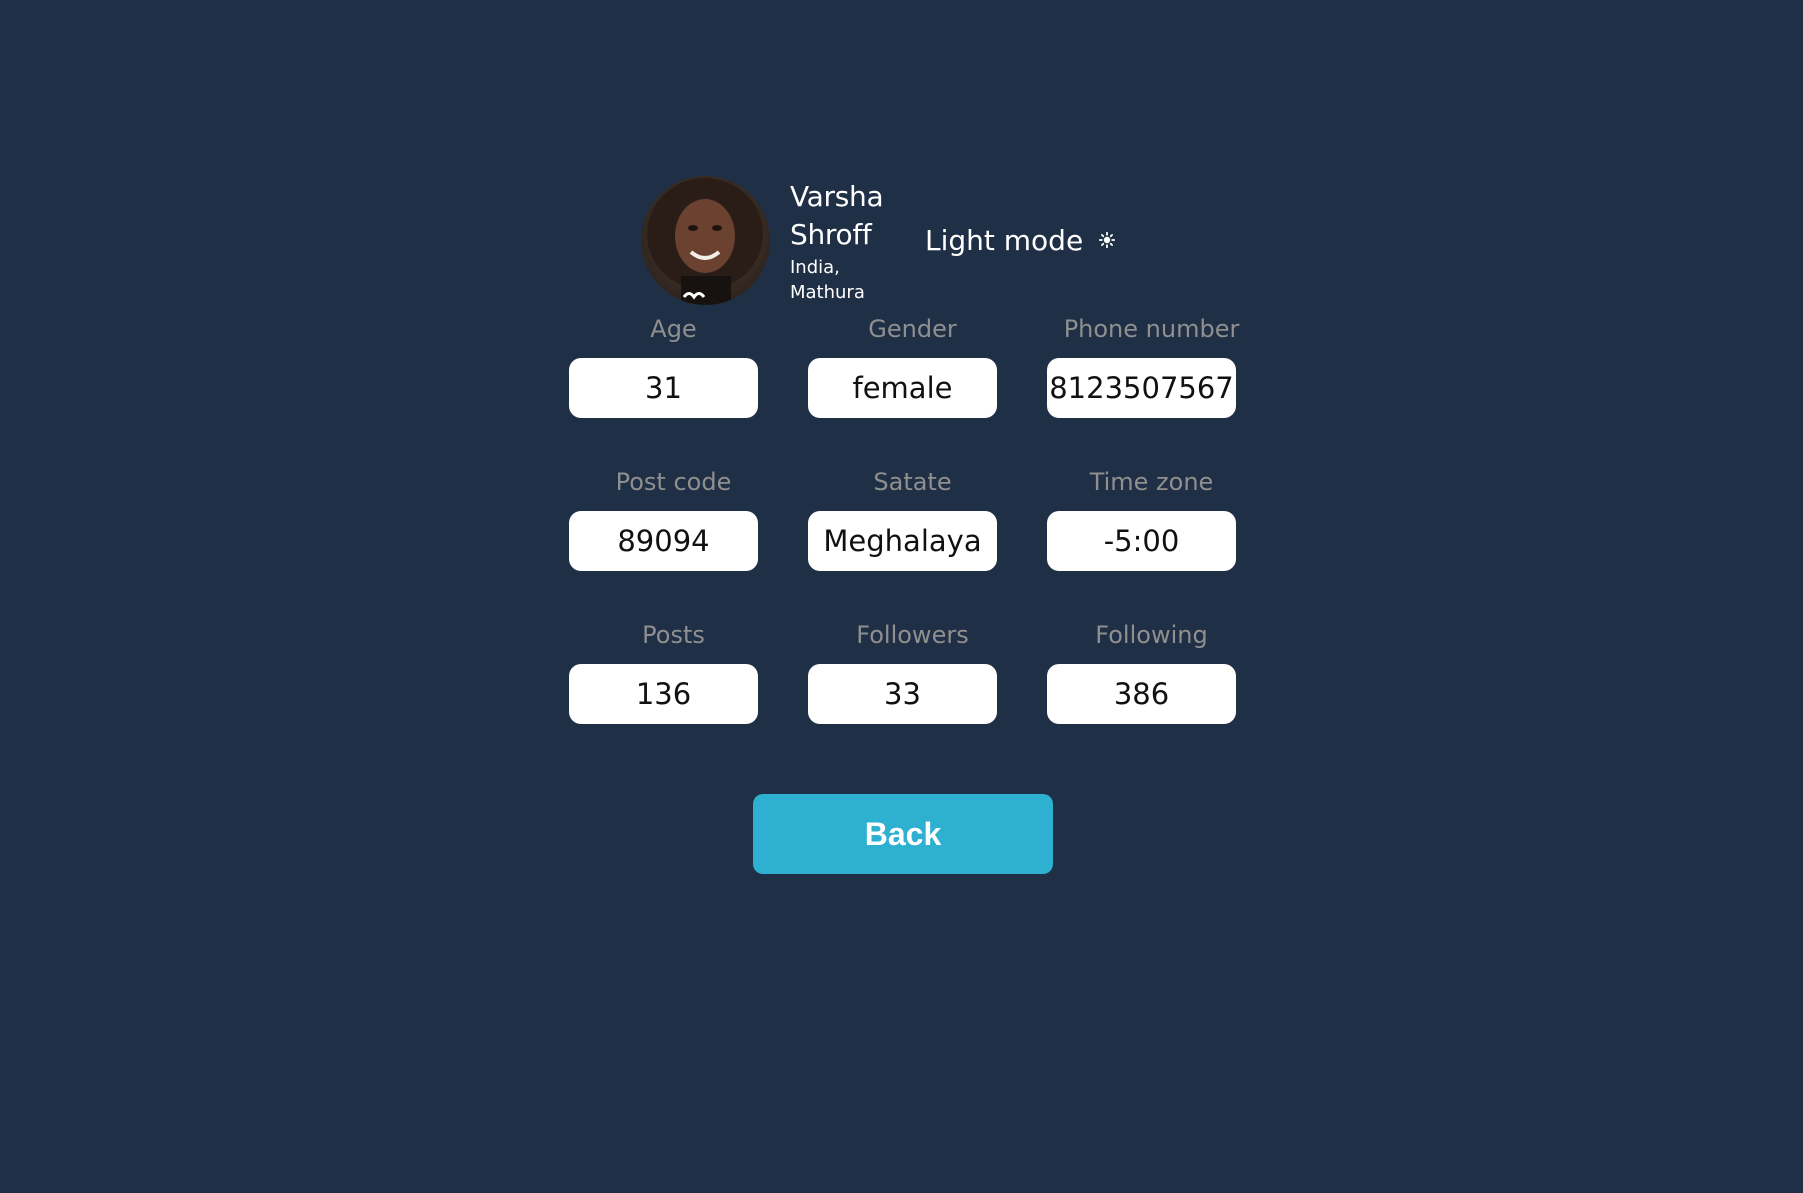  I want to click on field-label-followers: Followers, so click(912, 635).